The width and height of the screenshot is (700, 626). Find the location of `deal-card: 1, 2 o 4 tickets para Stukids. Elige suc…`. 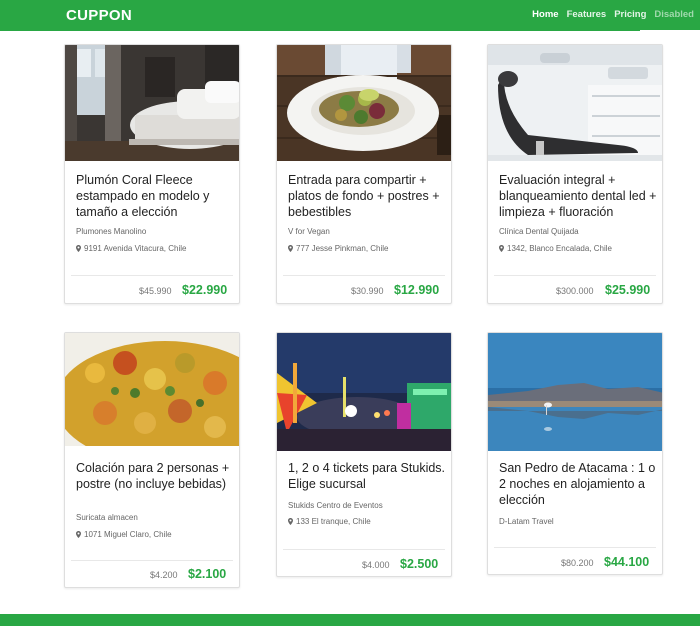

deal-card: 1, 2 o 4 tickets para Stukids. Elige suc… is located at coordinates (364, 454).